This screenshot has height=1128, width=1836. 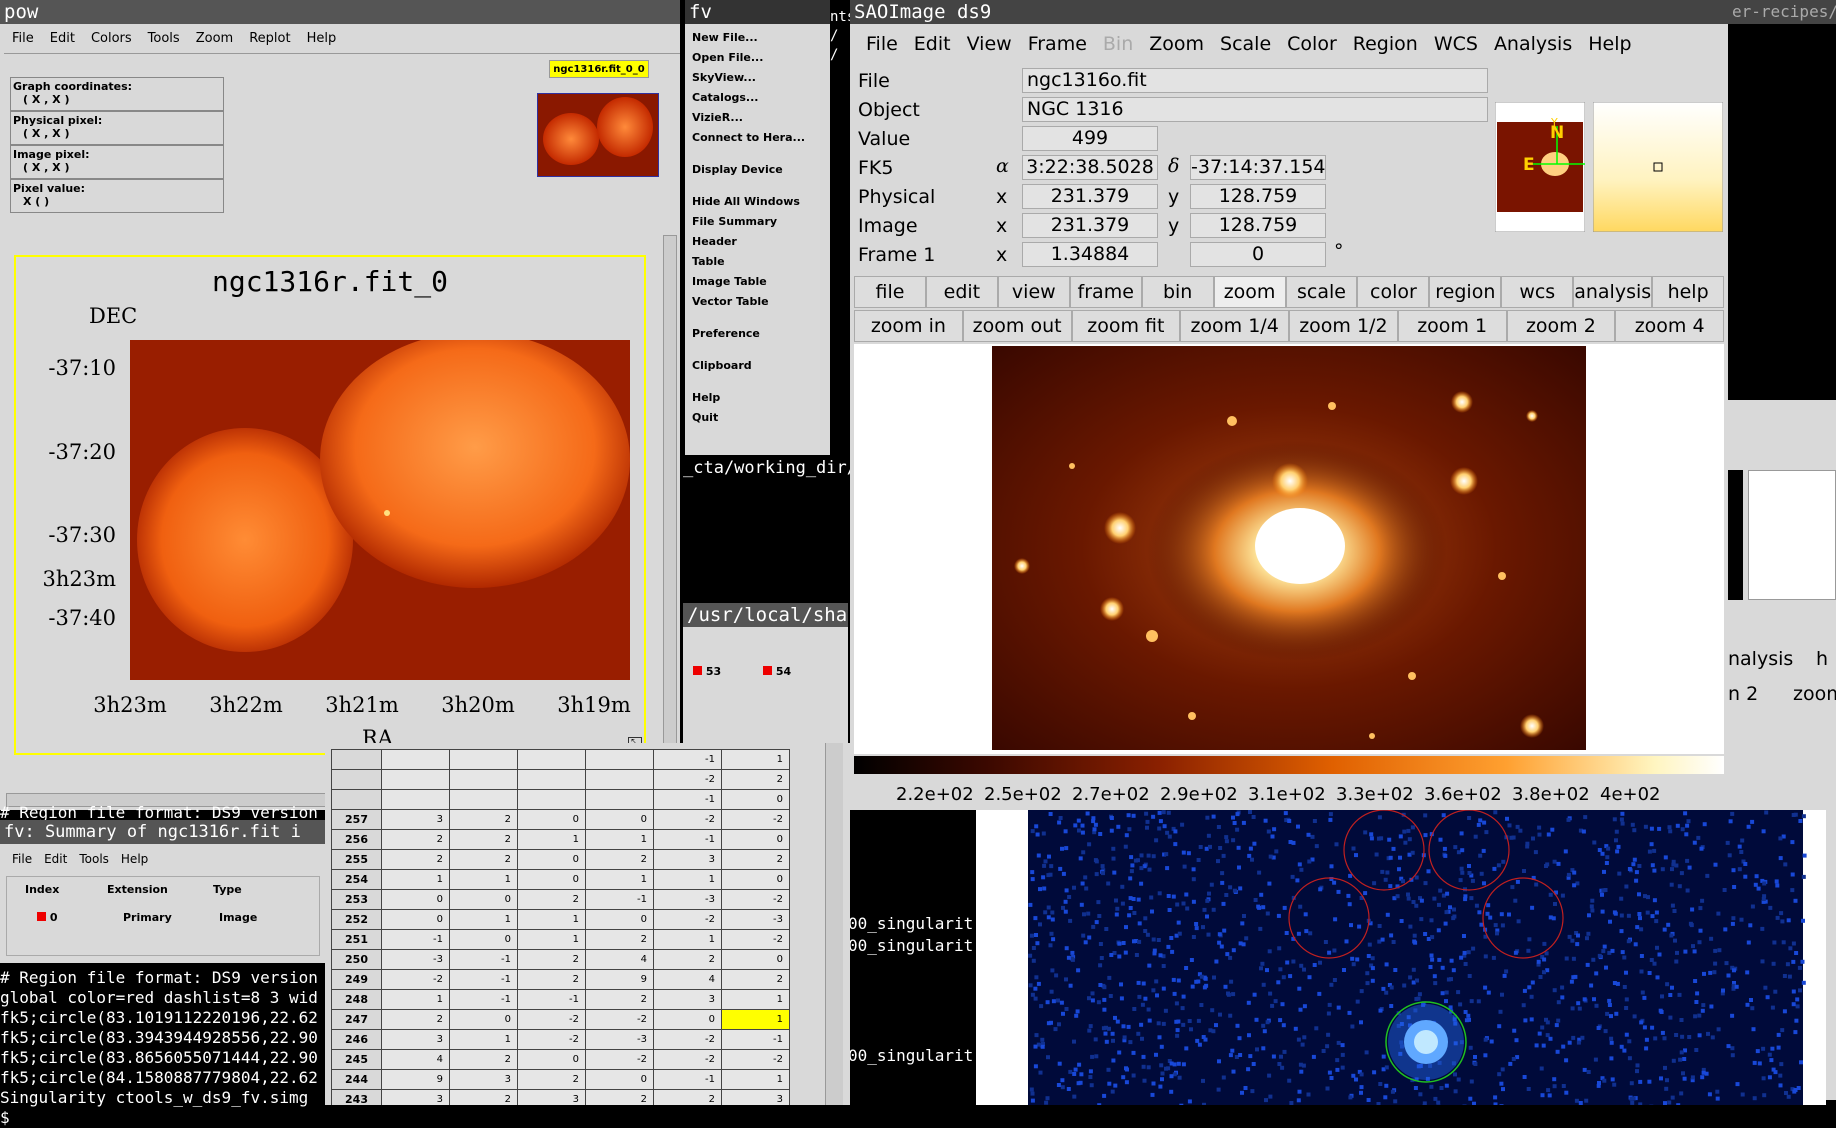 What do you see at coordinates (598, 135) in the screenshot?
I see `pow-thumbnail` at bounding box center [598, 135].